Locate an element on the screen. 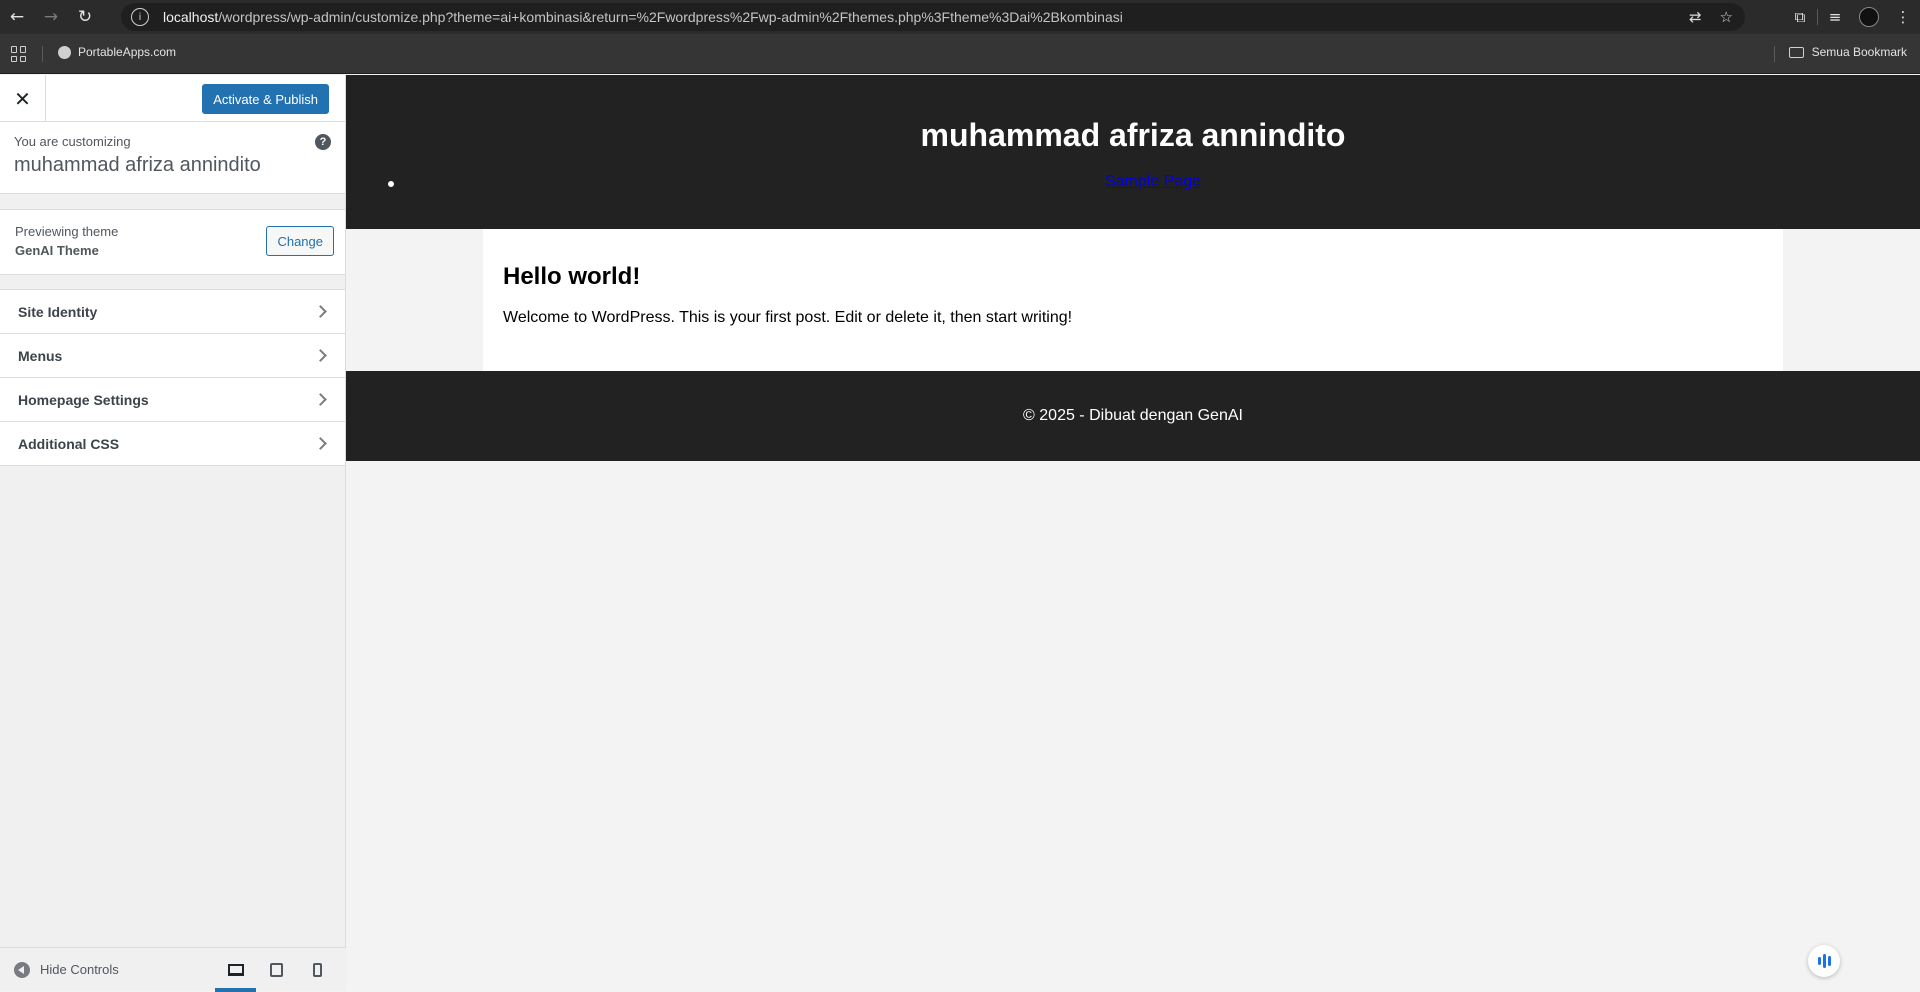  star-icon: ☆ is located at coordinates (1726, 17).